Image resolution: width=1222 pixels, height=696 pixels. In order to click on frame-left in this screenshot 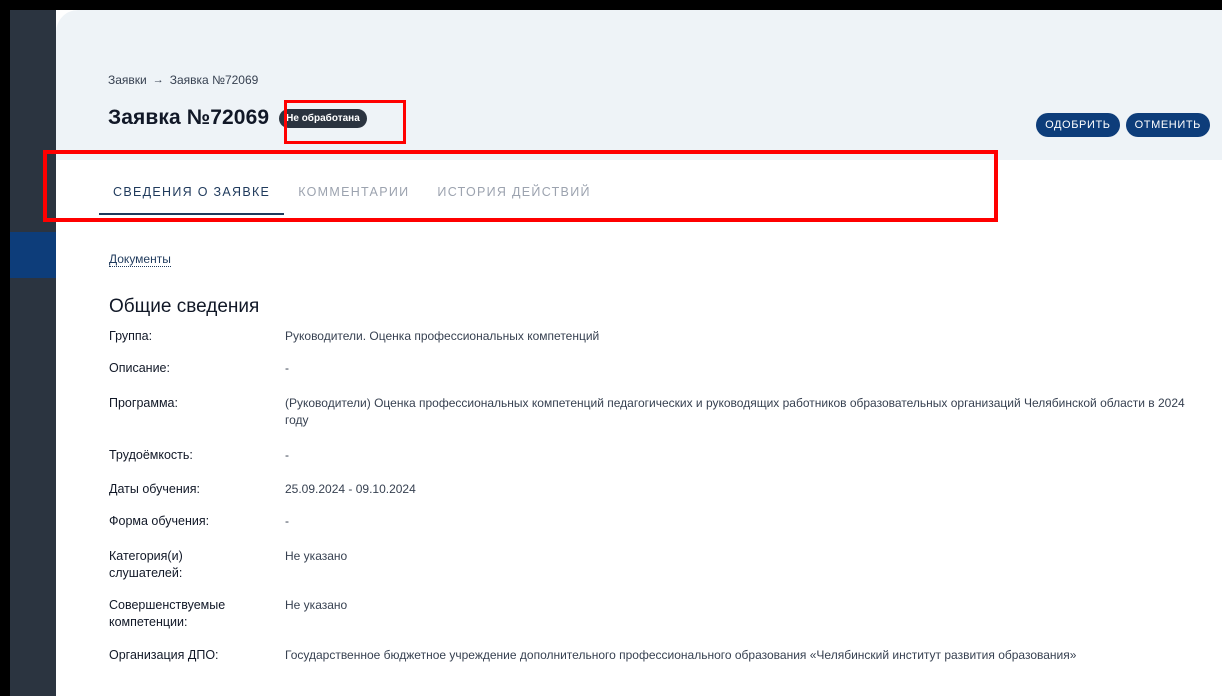, I will do `click(5, 348)`.